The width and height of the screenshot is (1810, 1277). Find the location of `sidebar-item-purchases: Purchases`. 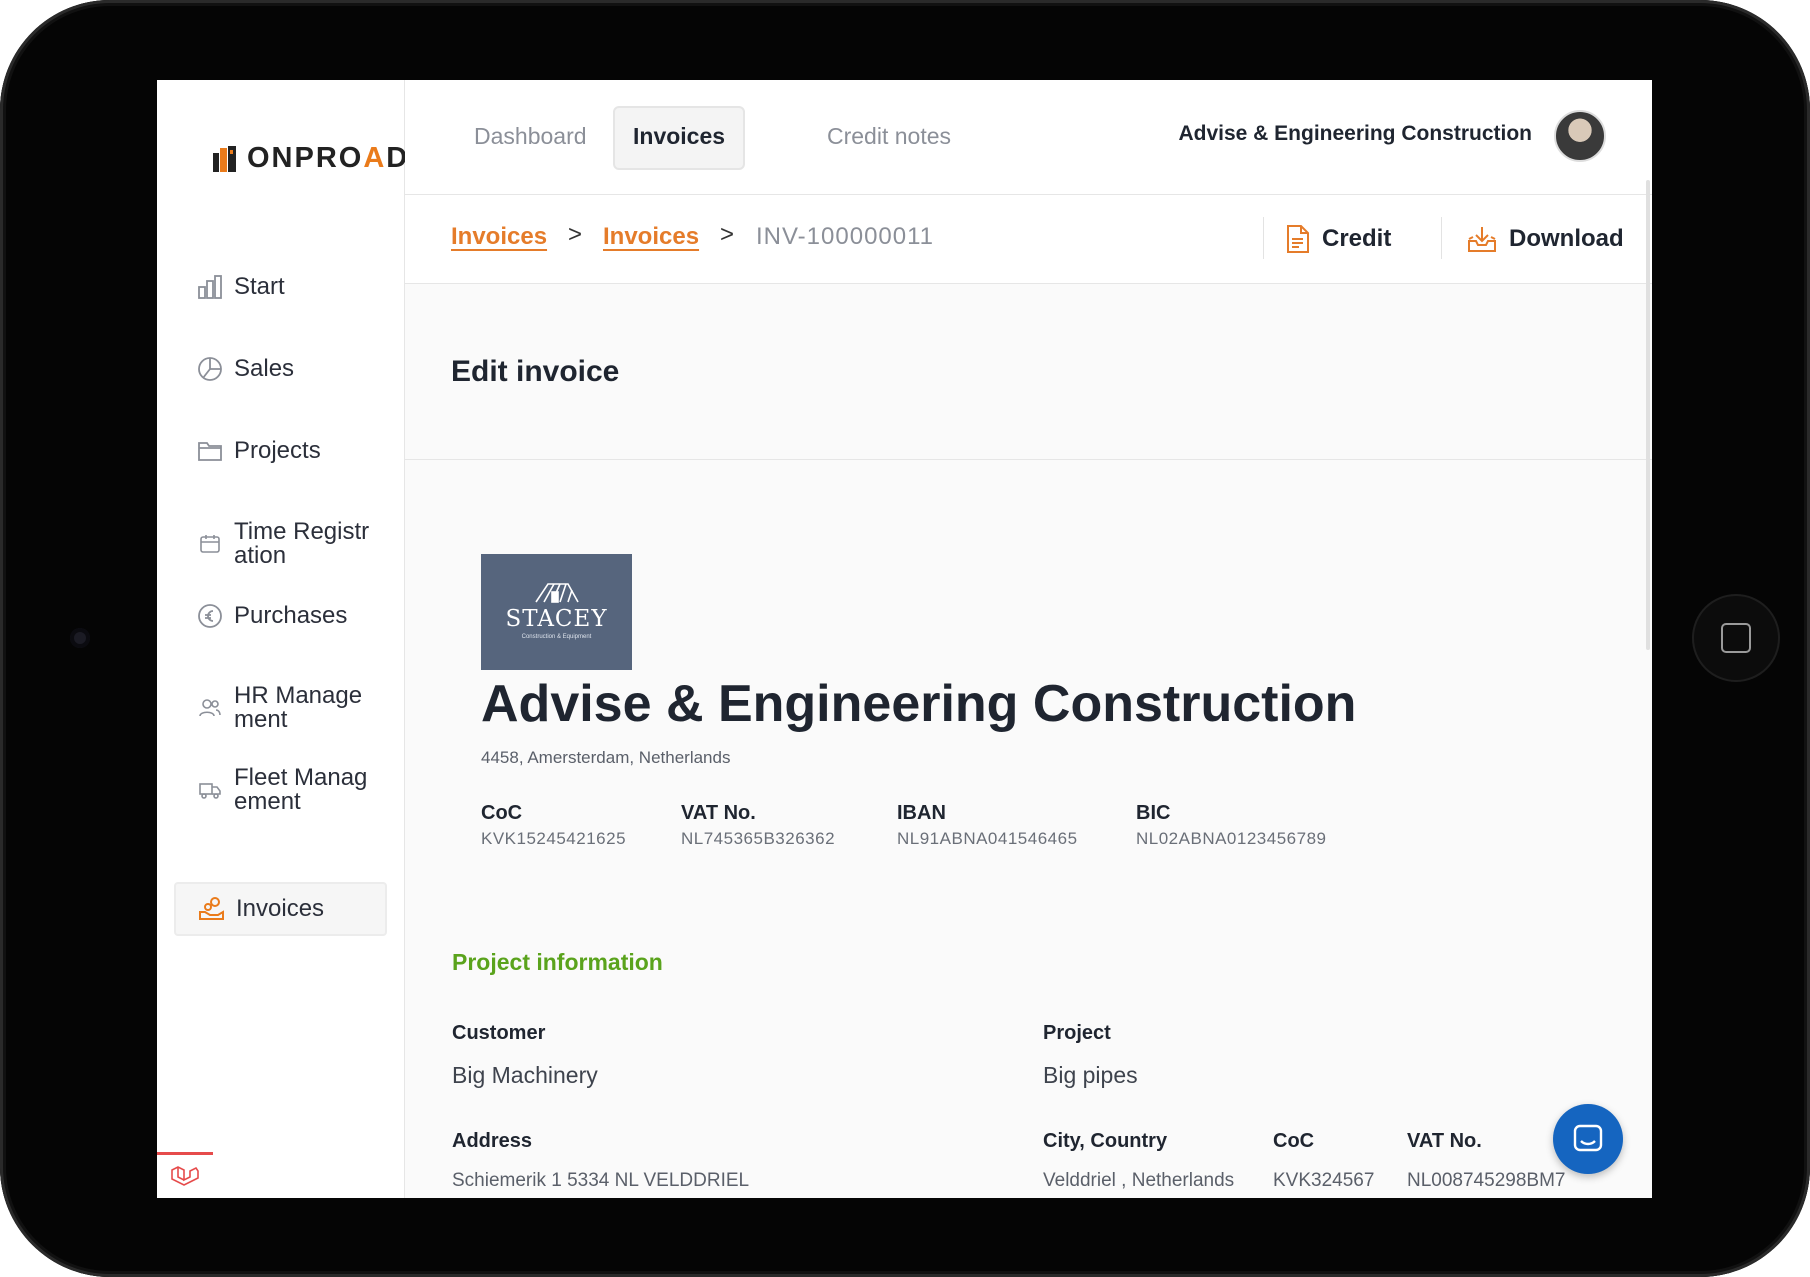

sidebar-item-purchases: Purchases is located at coordinates (280, 616).